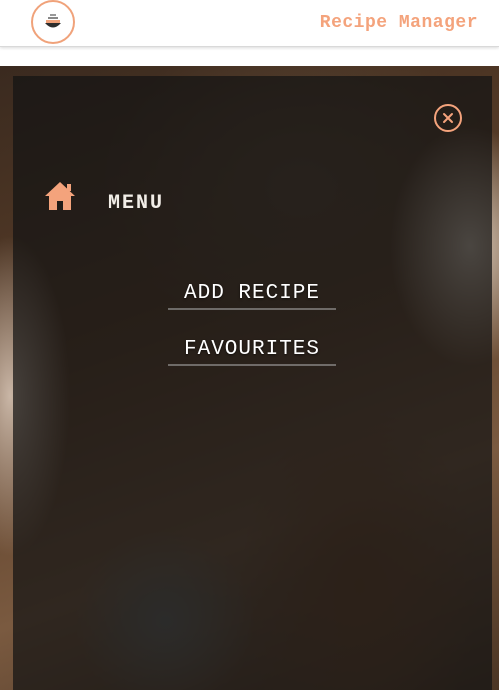 This screenshot has width=499, height=690. I want to click on add-recipe-link: ADD RECIPE, so click(252, 296).